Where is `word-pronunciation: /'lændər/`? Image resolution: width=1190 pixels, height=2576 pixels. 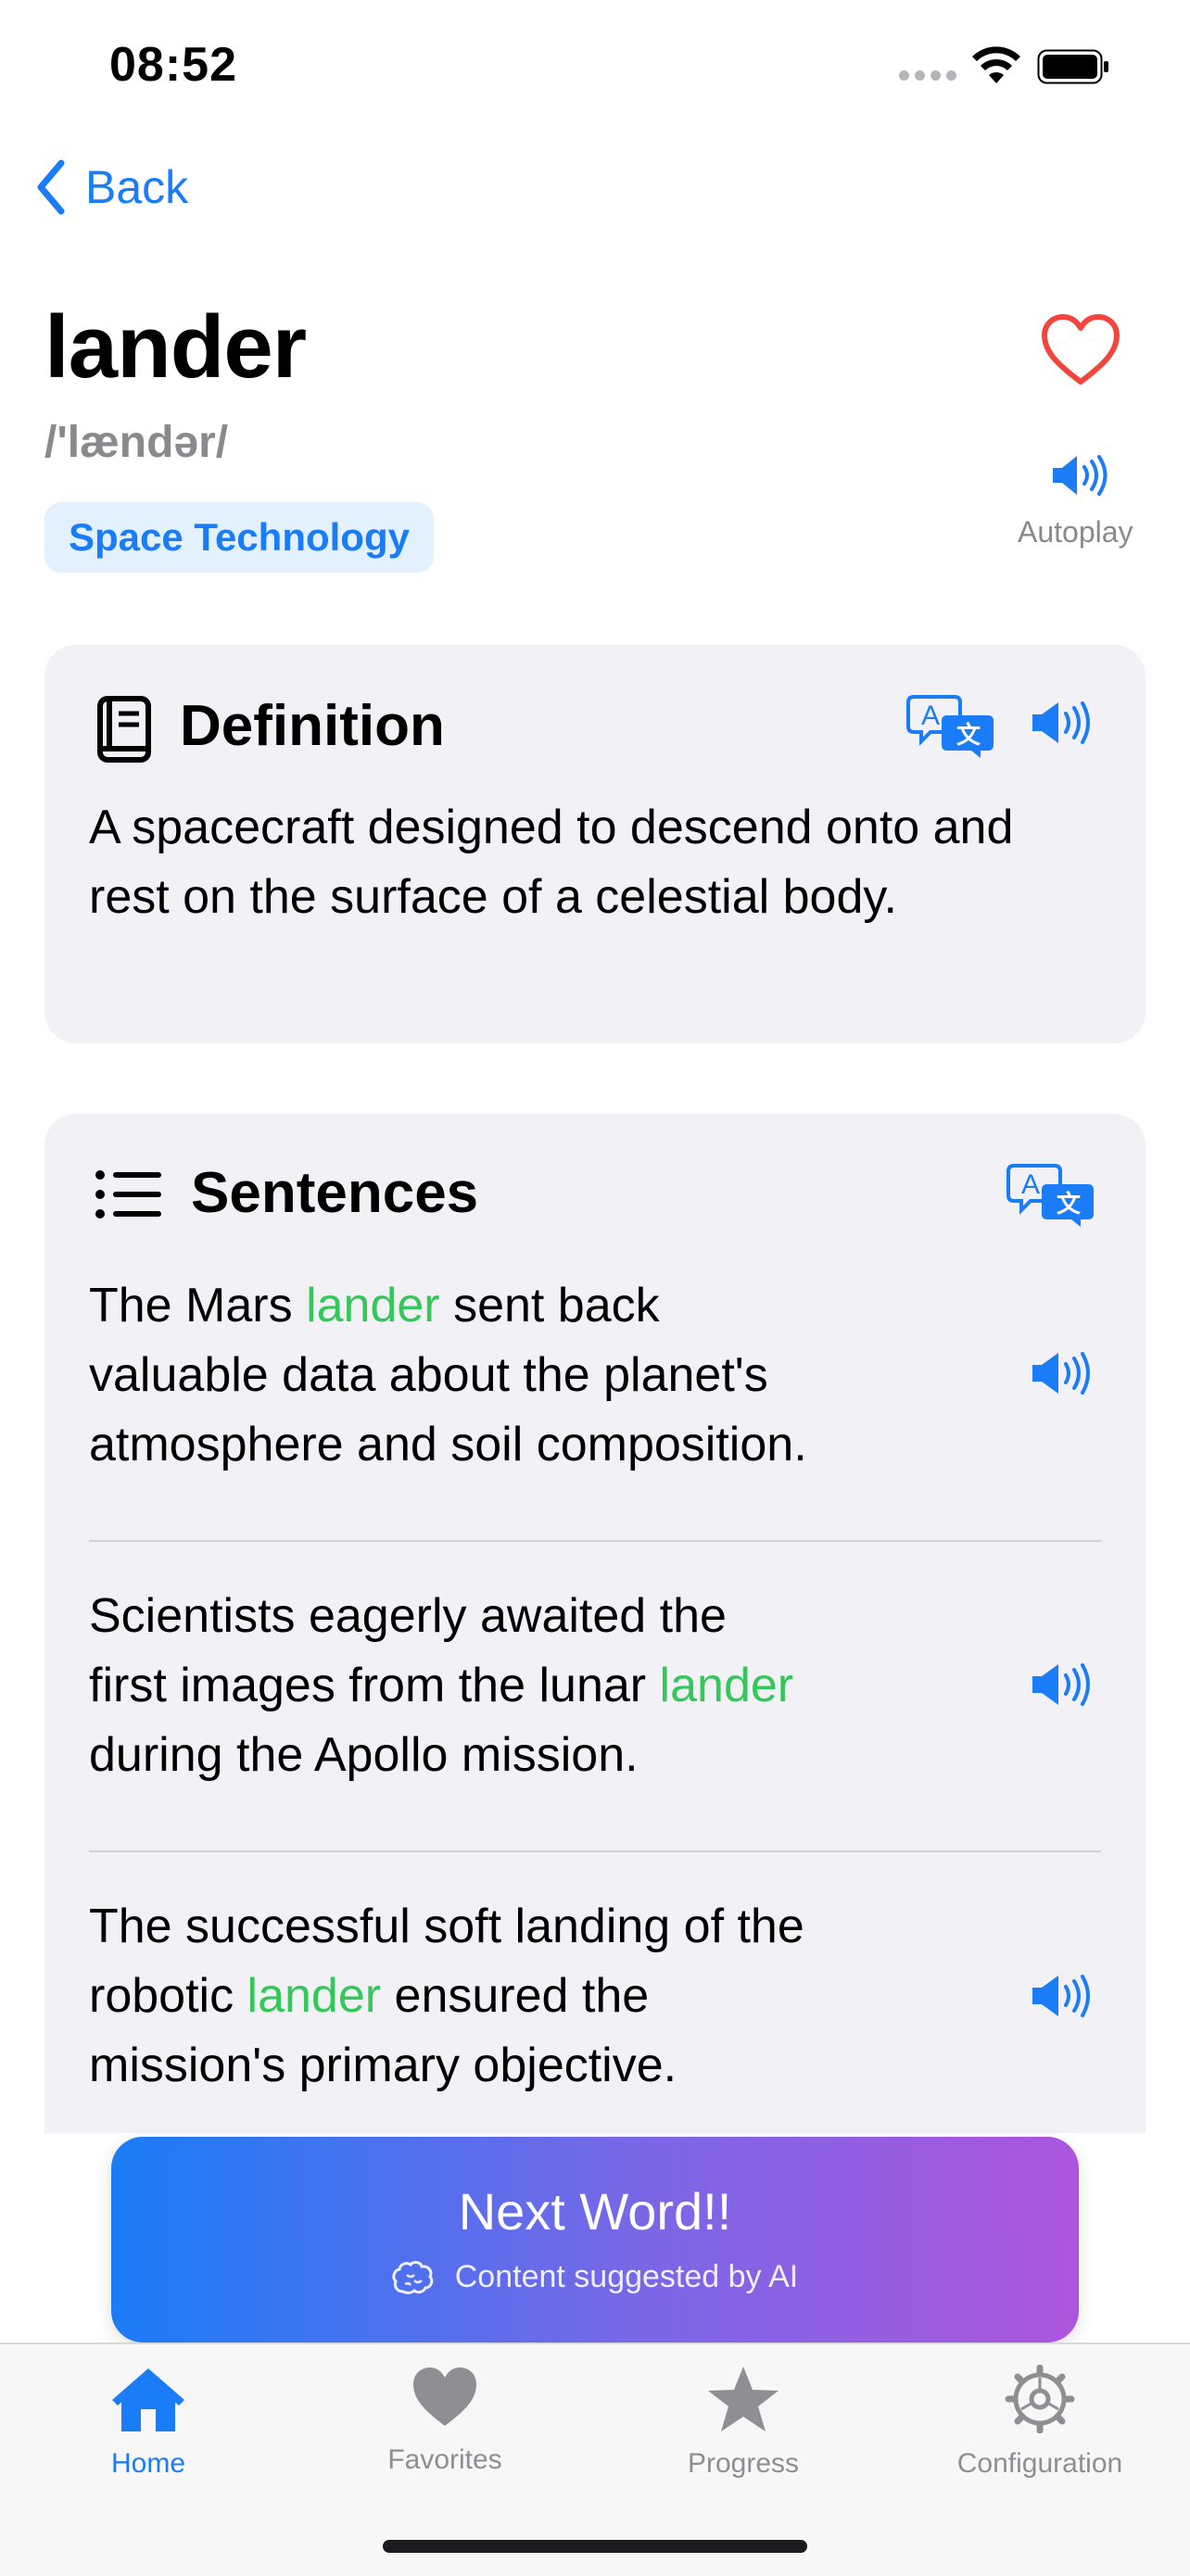
word-pronunciation: /'lændər/ is located at coordinates (136, 442).